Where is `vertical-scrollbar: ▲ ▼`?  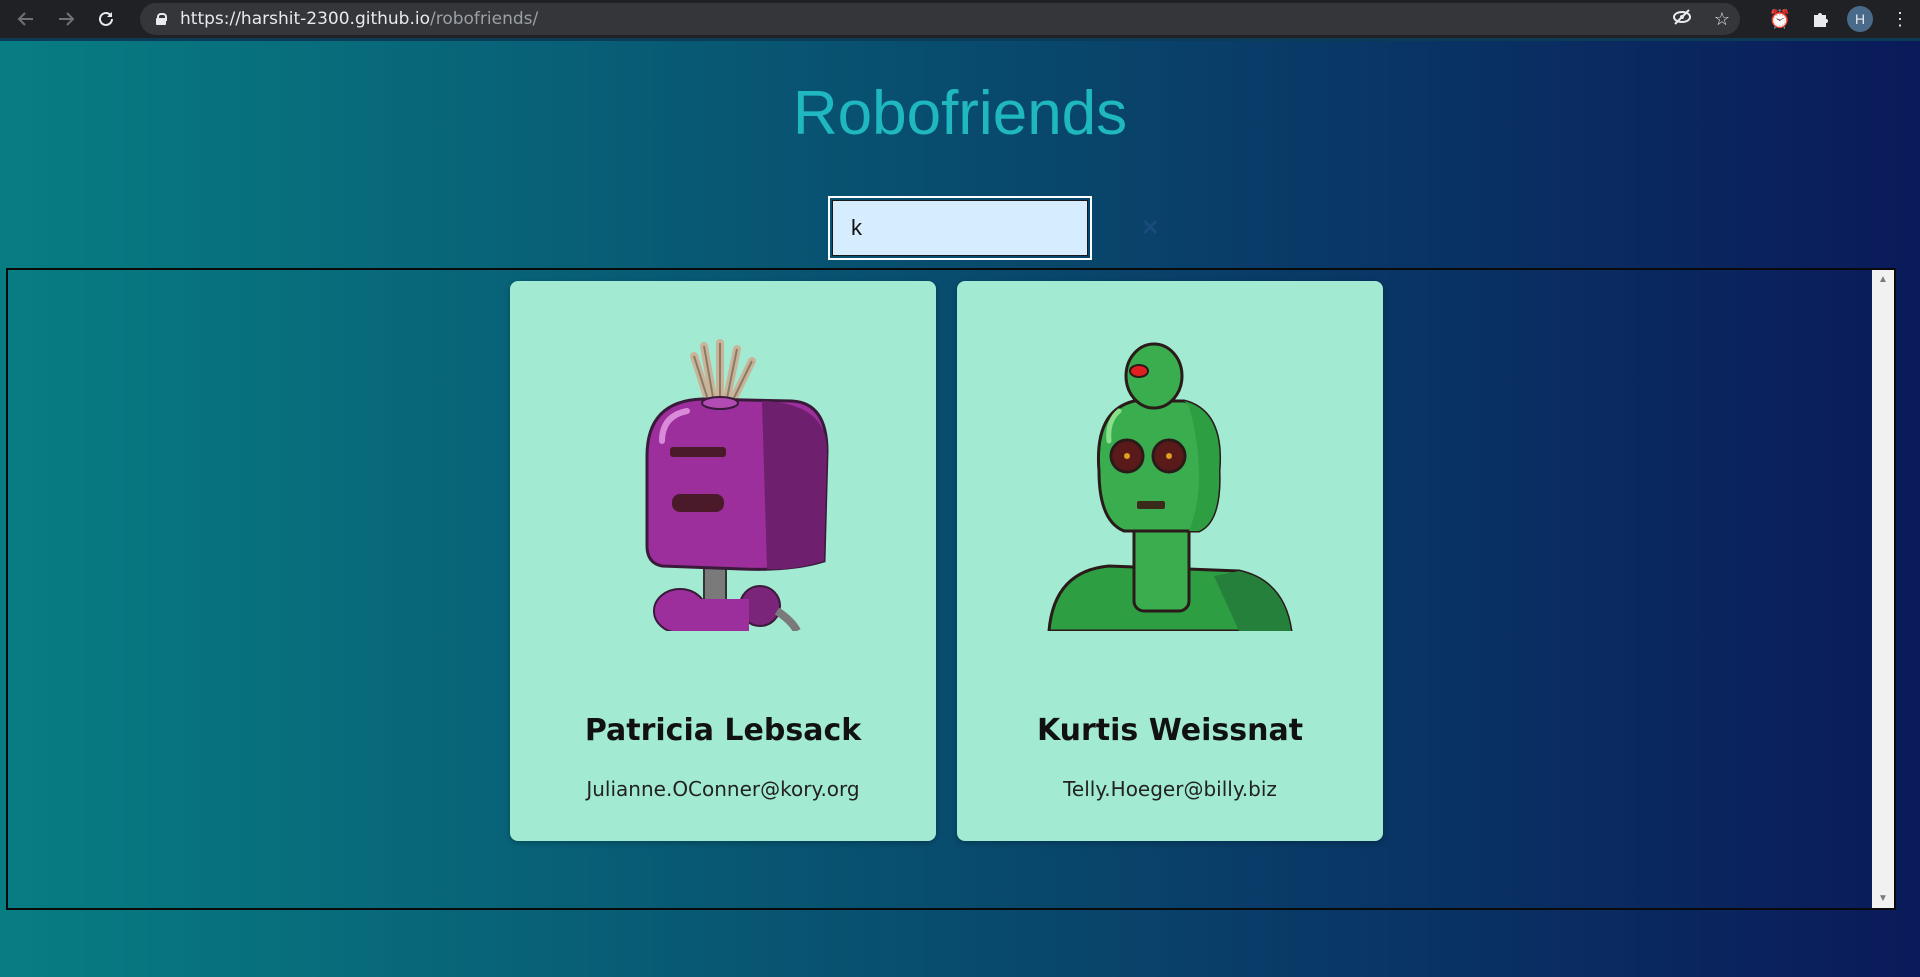 vertical-scrollbar: ▲ ▼ is located at coordinates (1883, 589).